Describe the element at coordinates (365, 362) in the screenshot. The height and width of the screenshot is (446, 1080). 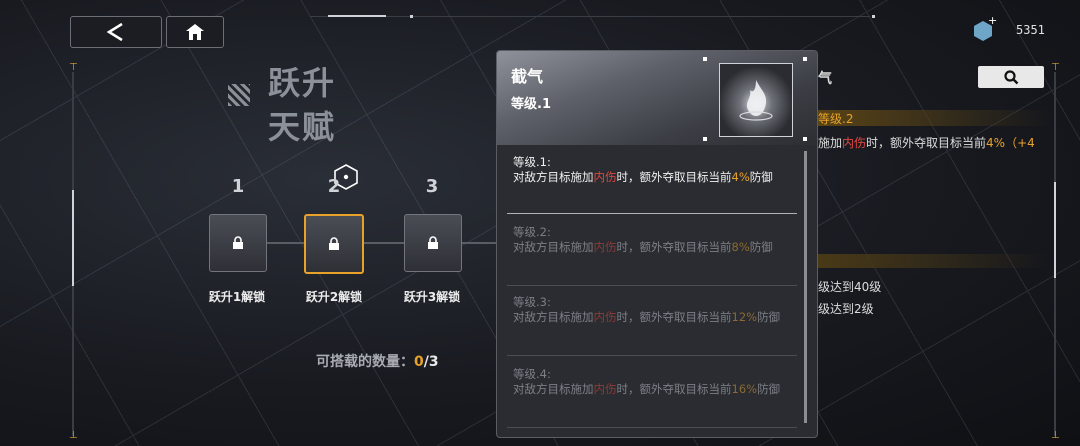
I see `capacity-label: 可搭载的数量：` at that location.